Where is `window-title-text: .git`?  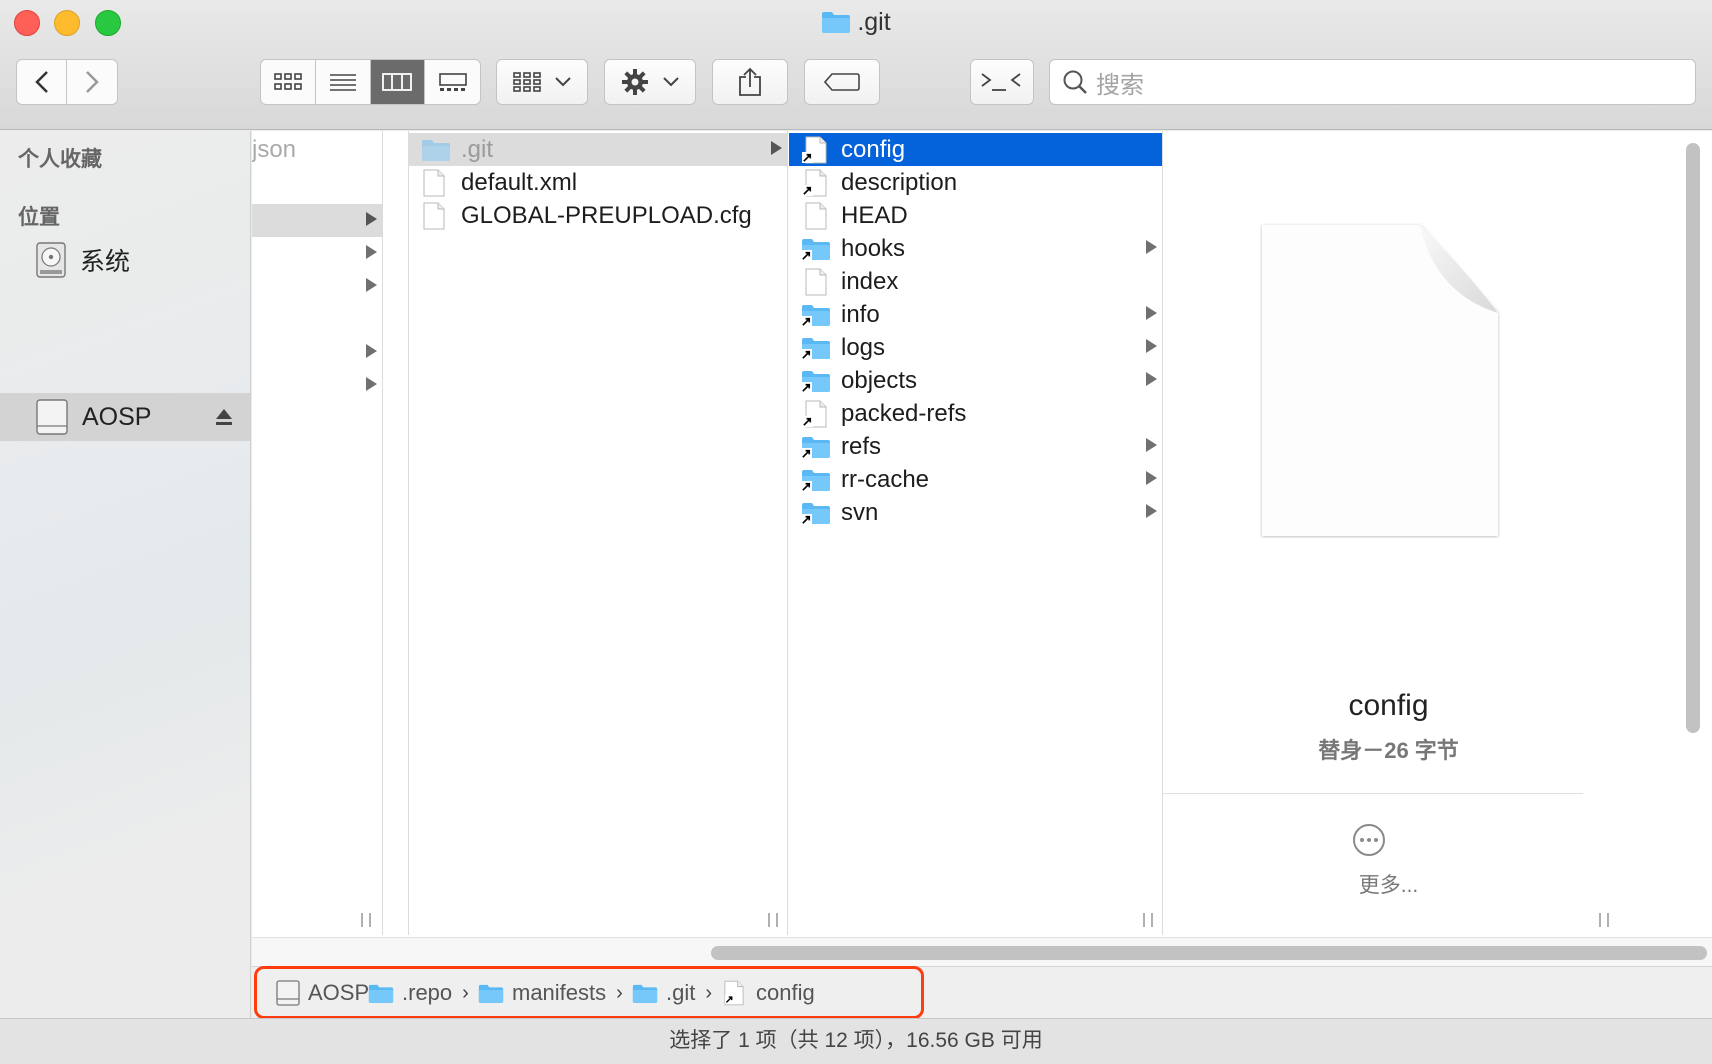
window-title-text: .git is located at coordinates (874, 22).